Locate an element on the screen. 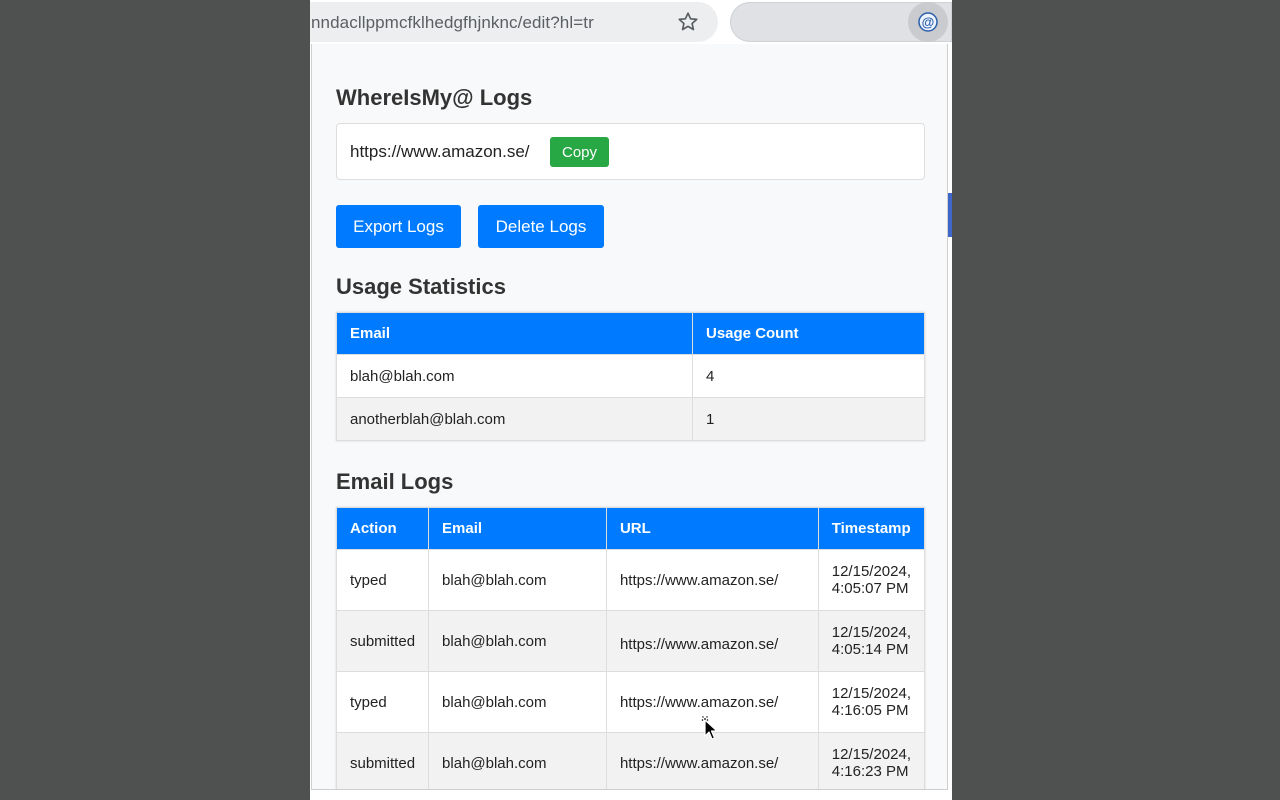 The width and height of the screenshot is (1280, 800). extensions-area: @ is located at coordinates (841, 22).